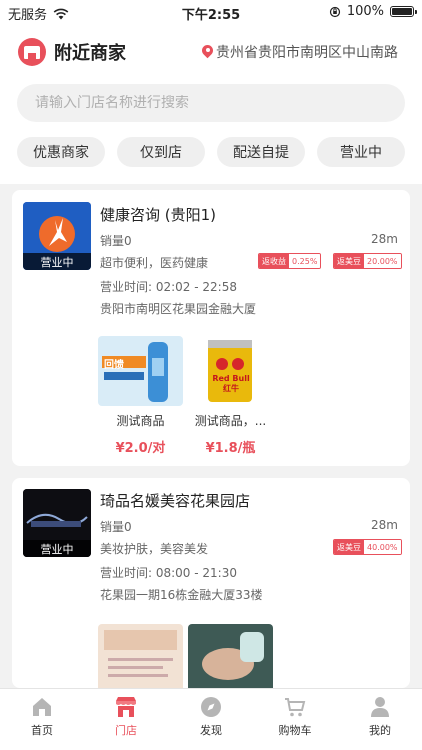  What do you see at coordinates (380, 730) in the screenshot?
I see `tab-label: 我的` at bounding box center [380, 730].